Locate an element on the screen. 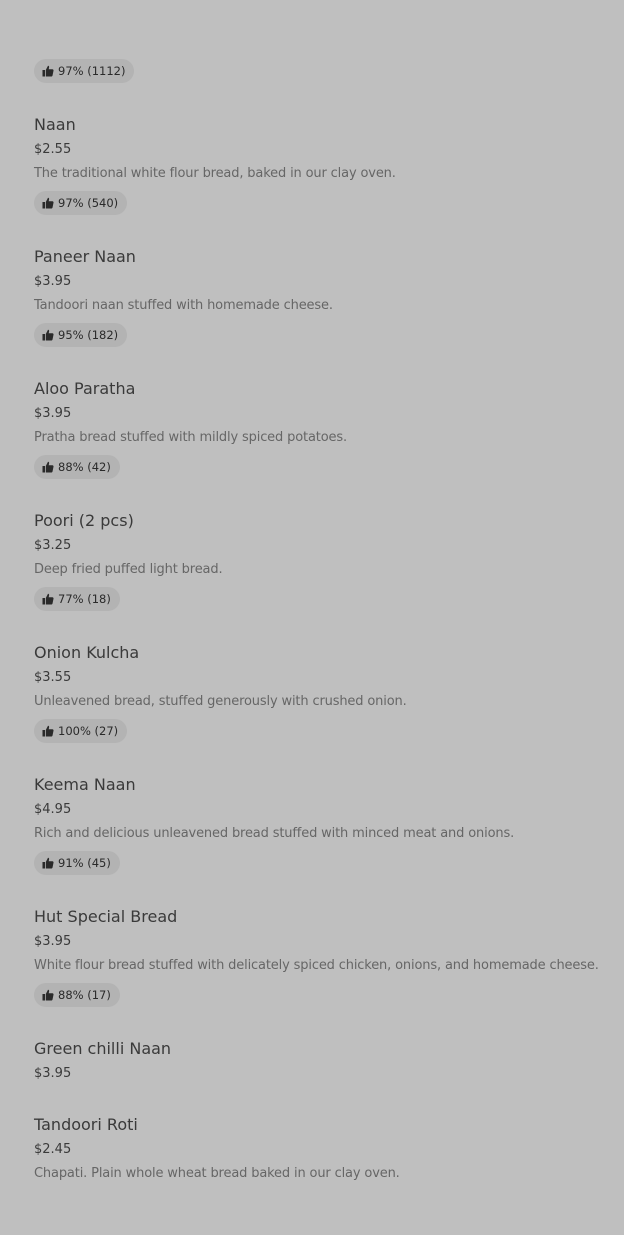 The height and width of the screenshot is (1235, 624). rating-text: 88% (17) is located at coordinates (84, 995).